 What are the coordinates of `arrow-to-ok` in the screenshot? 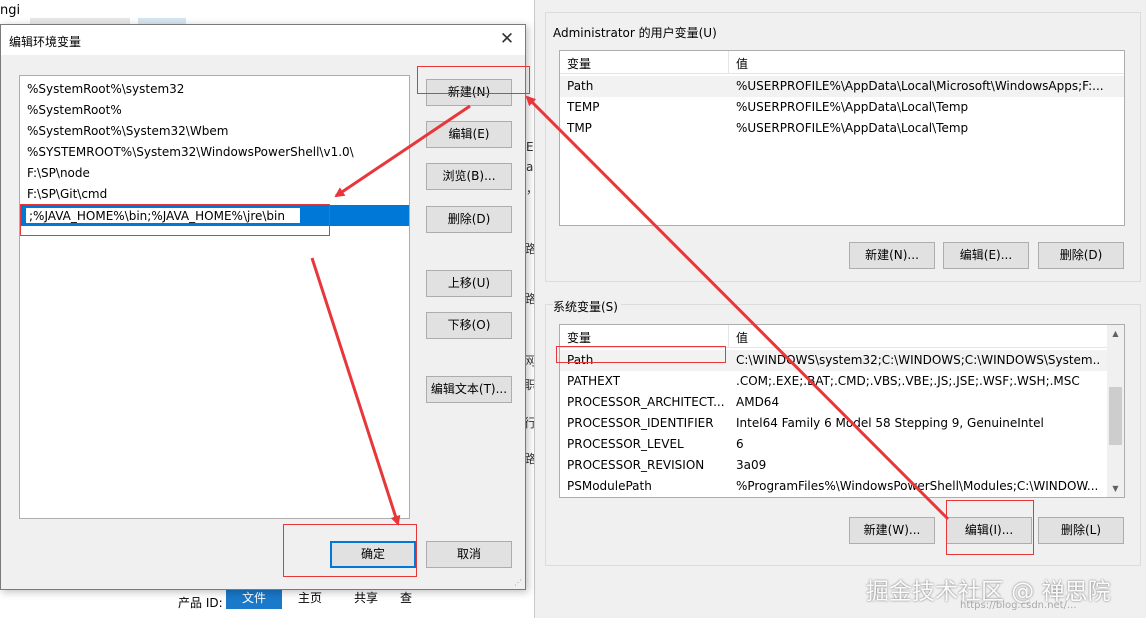 It's located at (355, 391).